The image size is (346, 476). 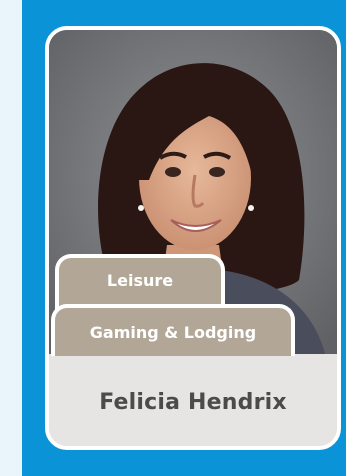 I want to click on tag-leisure: Leisure, so click(x=140, y=282).